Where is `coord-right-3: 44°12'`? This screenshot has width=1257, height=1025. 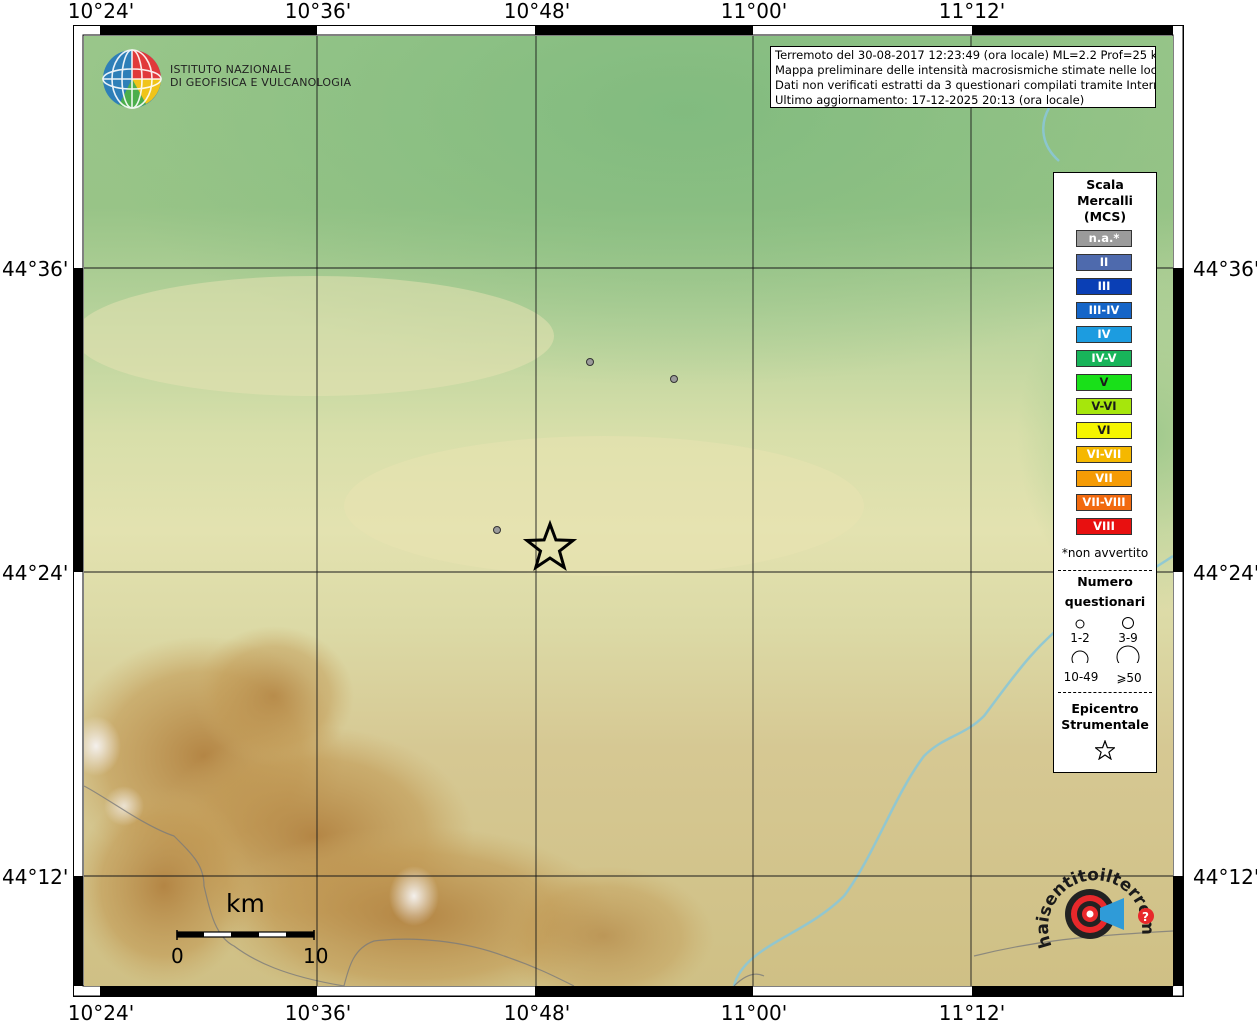 coord-right-3: 44°12' is located at coordinates (1225, 877).